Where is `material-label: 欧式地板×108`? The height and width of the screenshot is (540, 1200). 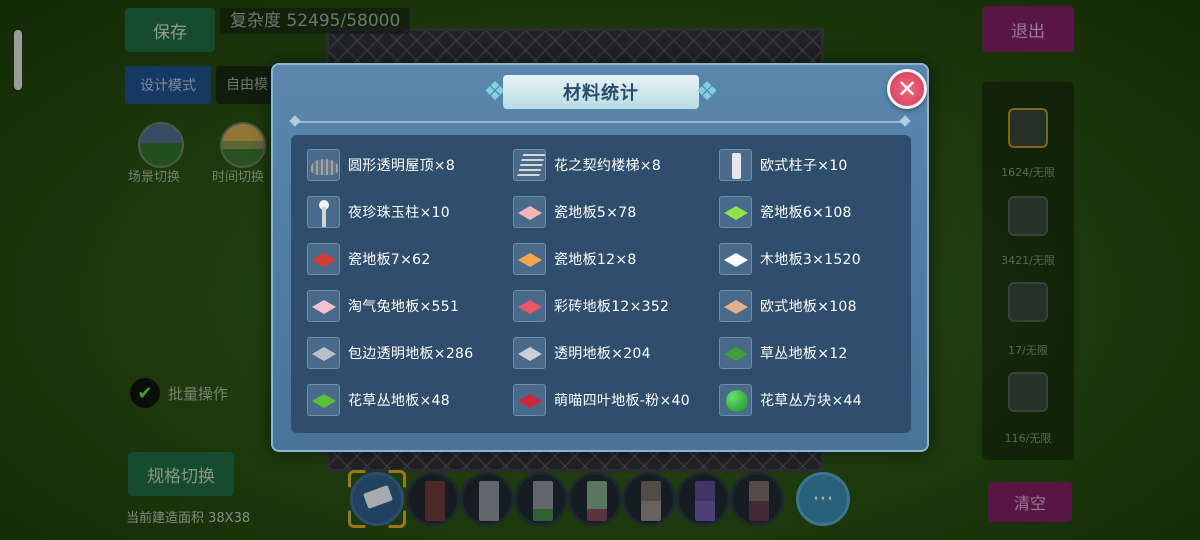 material-label: 欧式地板×108 is located at coordinates (808, 307).